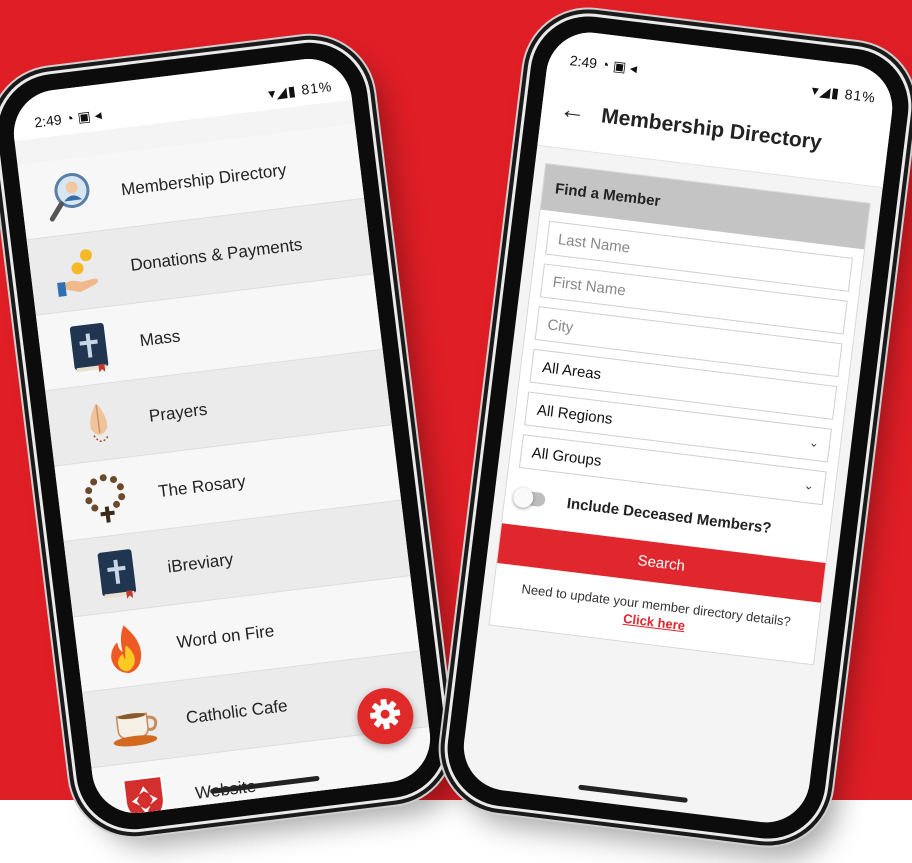 This screenshot has height=863, width=912. What do you see at coordinates (135, 724) in the screenshot?
I see `coffee-cup-icon` at bounding box center [135, 724].